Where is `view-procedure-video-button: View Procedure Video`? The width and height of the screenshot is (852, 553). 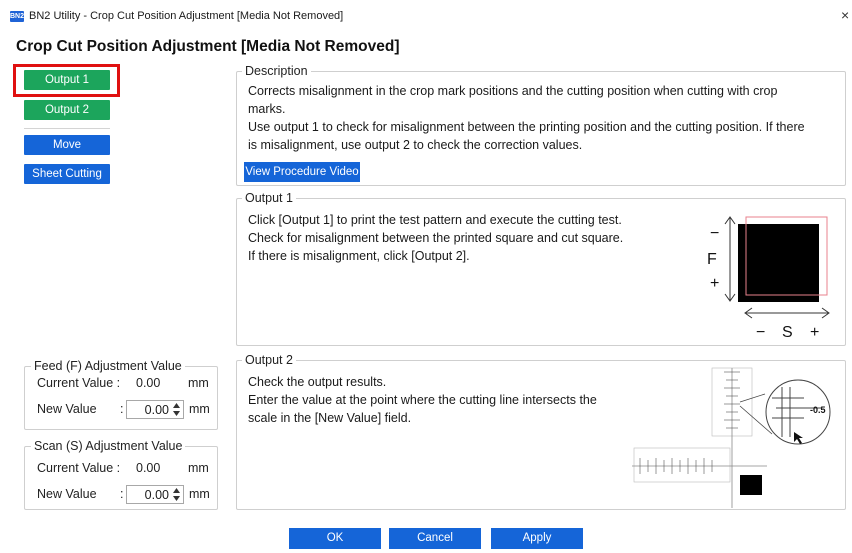
view-procedure-video-button: View Procedure Video is located at coordinates (302, 172).